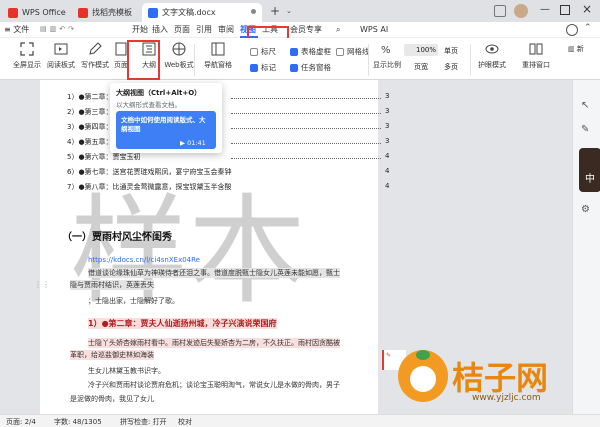 This screenshot has height=427, width=600. Describe the element at coordinates (586, 247) in the screenshot. I see `right-sidebar: ↖ ✎ 中 ⚙` at that location.